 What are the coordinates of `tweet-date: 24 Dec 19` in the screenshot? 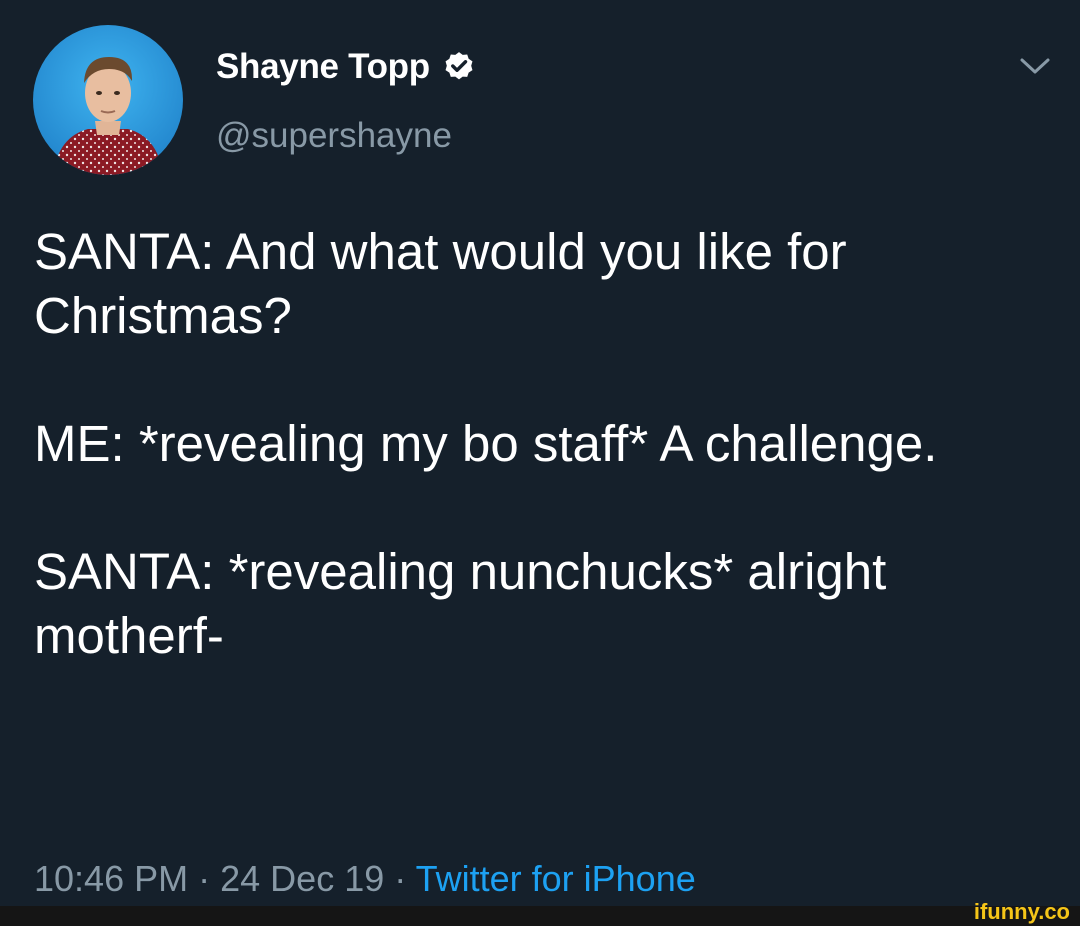 It's located at (302, 878).